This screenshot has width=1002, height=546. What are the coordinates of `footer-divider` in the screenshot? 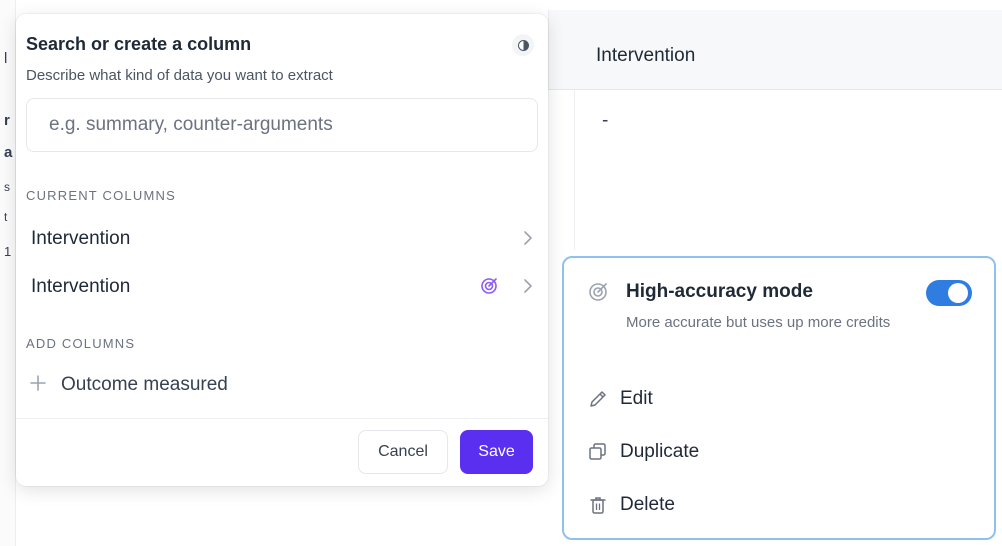 It's located at (282, 418).